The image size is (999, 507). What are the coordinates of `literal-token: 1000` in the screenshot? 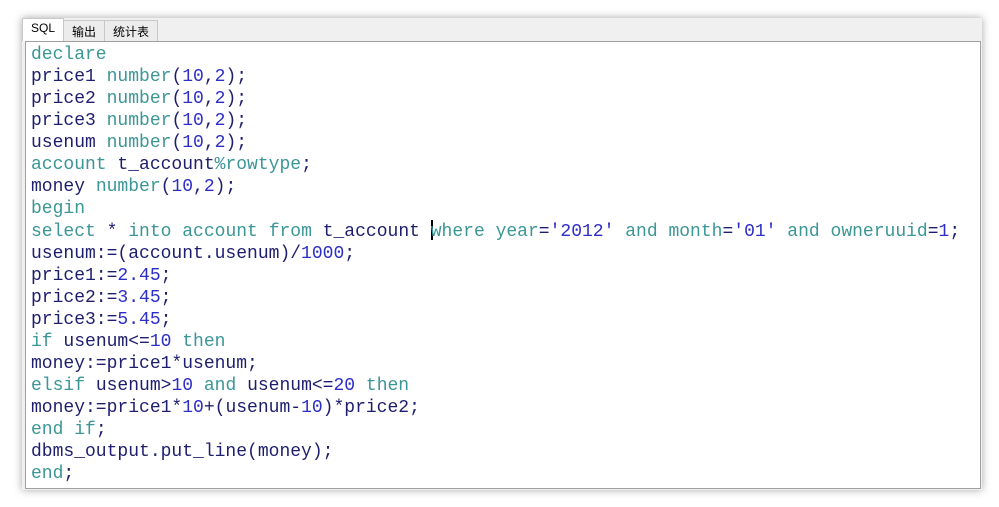 It's located at (323, 254).